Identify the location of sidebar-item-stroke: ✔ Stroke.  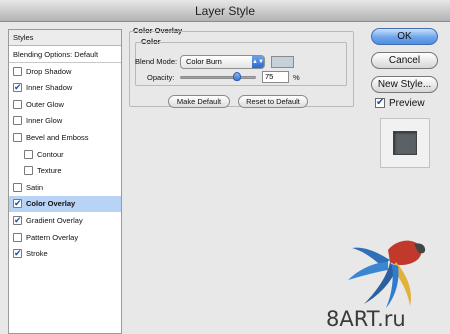
(65, 254).